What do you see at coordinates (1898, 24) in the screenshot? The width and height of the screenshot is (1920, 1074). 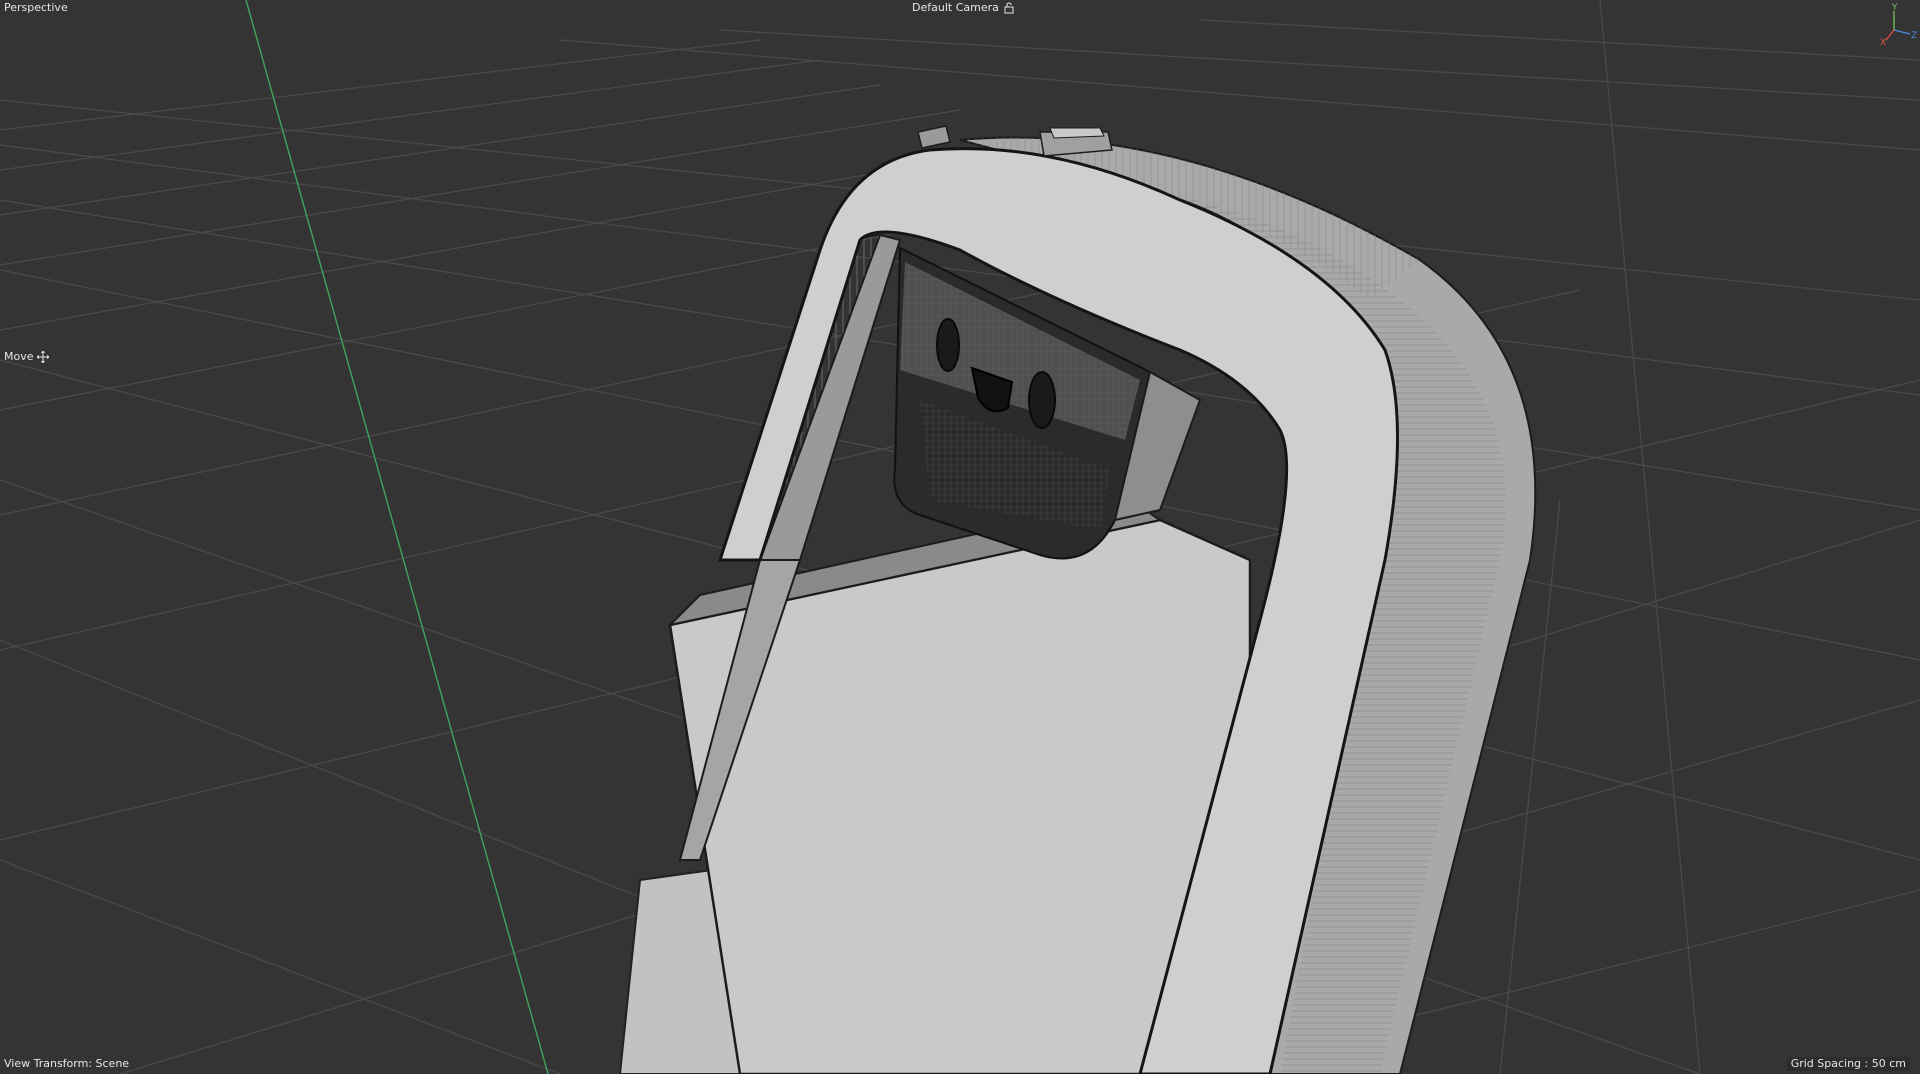 I see `axis-gizmo: Y Z X` at bounding box center [1898, 24].